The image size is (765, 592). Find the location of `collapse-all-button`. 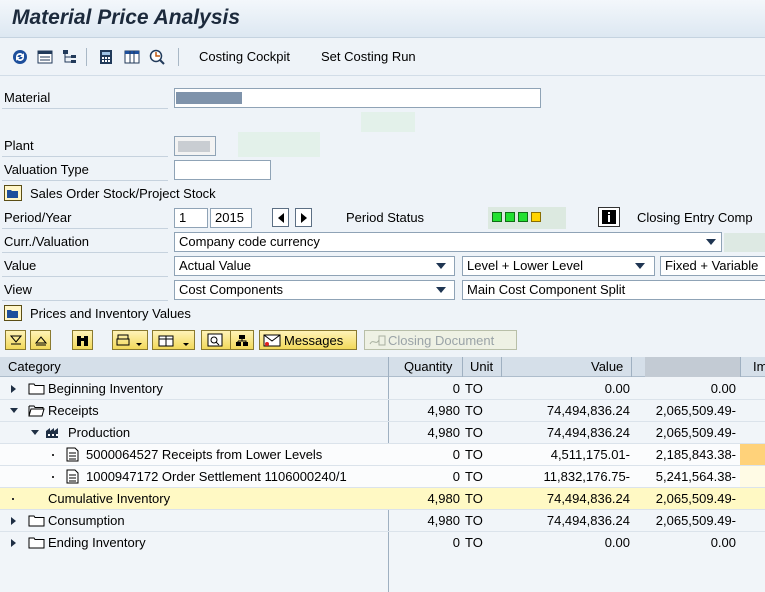

collapse-all-button is located at coordinates (15, 340).